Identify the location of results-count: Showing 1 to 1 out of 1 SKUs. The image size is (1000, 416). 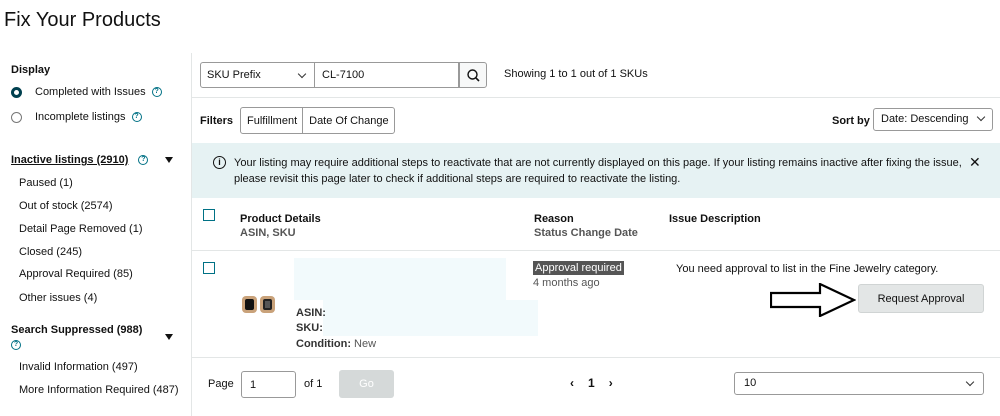
(576, 74).